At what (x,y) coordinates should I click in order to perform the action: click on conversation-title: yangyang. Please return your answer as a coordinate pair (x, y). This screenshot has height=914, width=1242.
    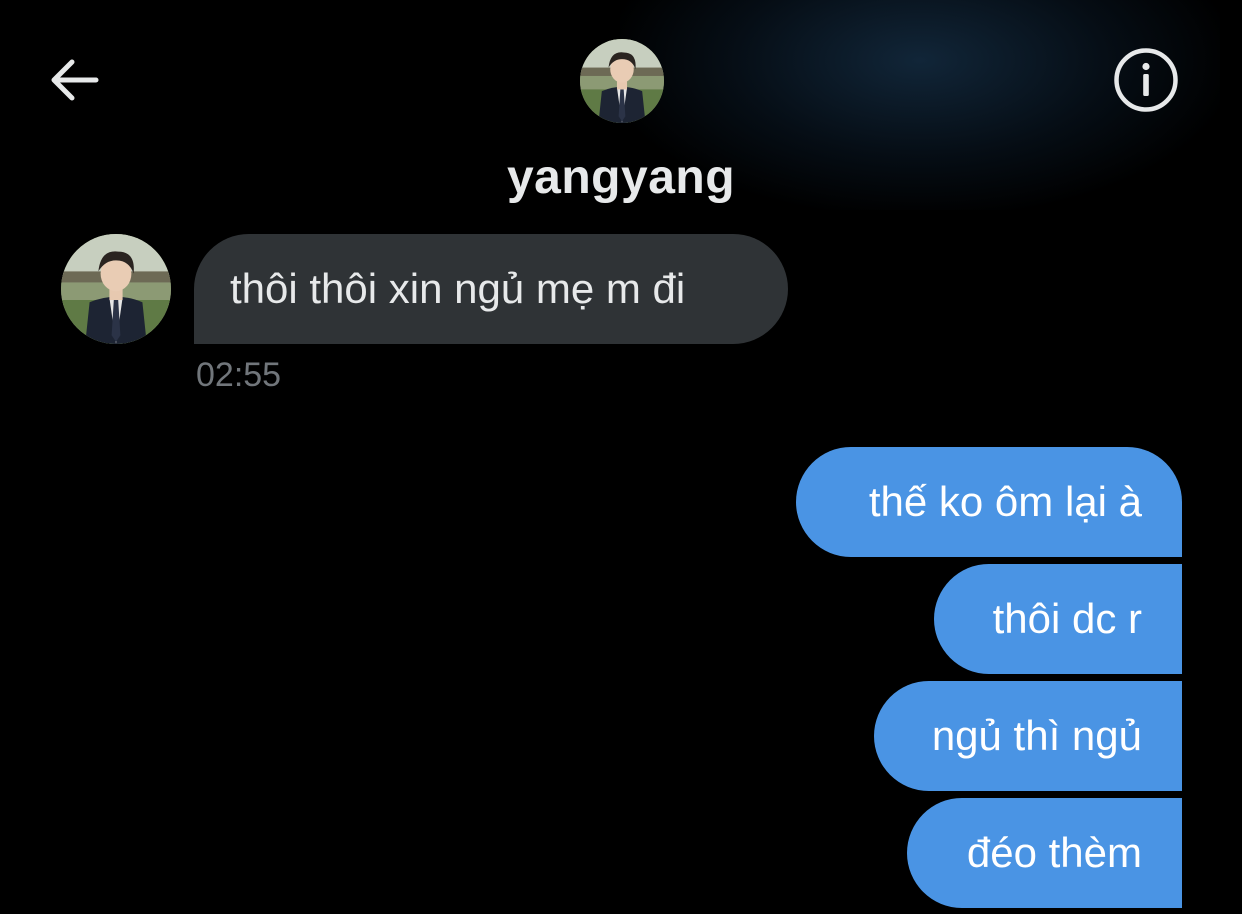
    Looking at the image, I should click on (621, 177).